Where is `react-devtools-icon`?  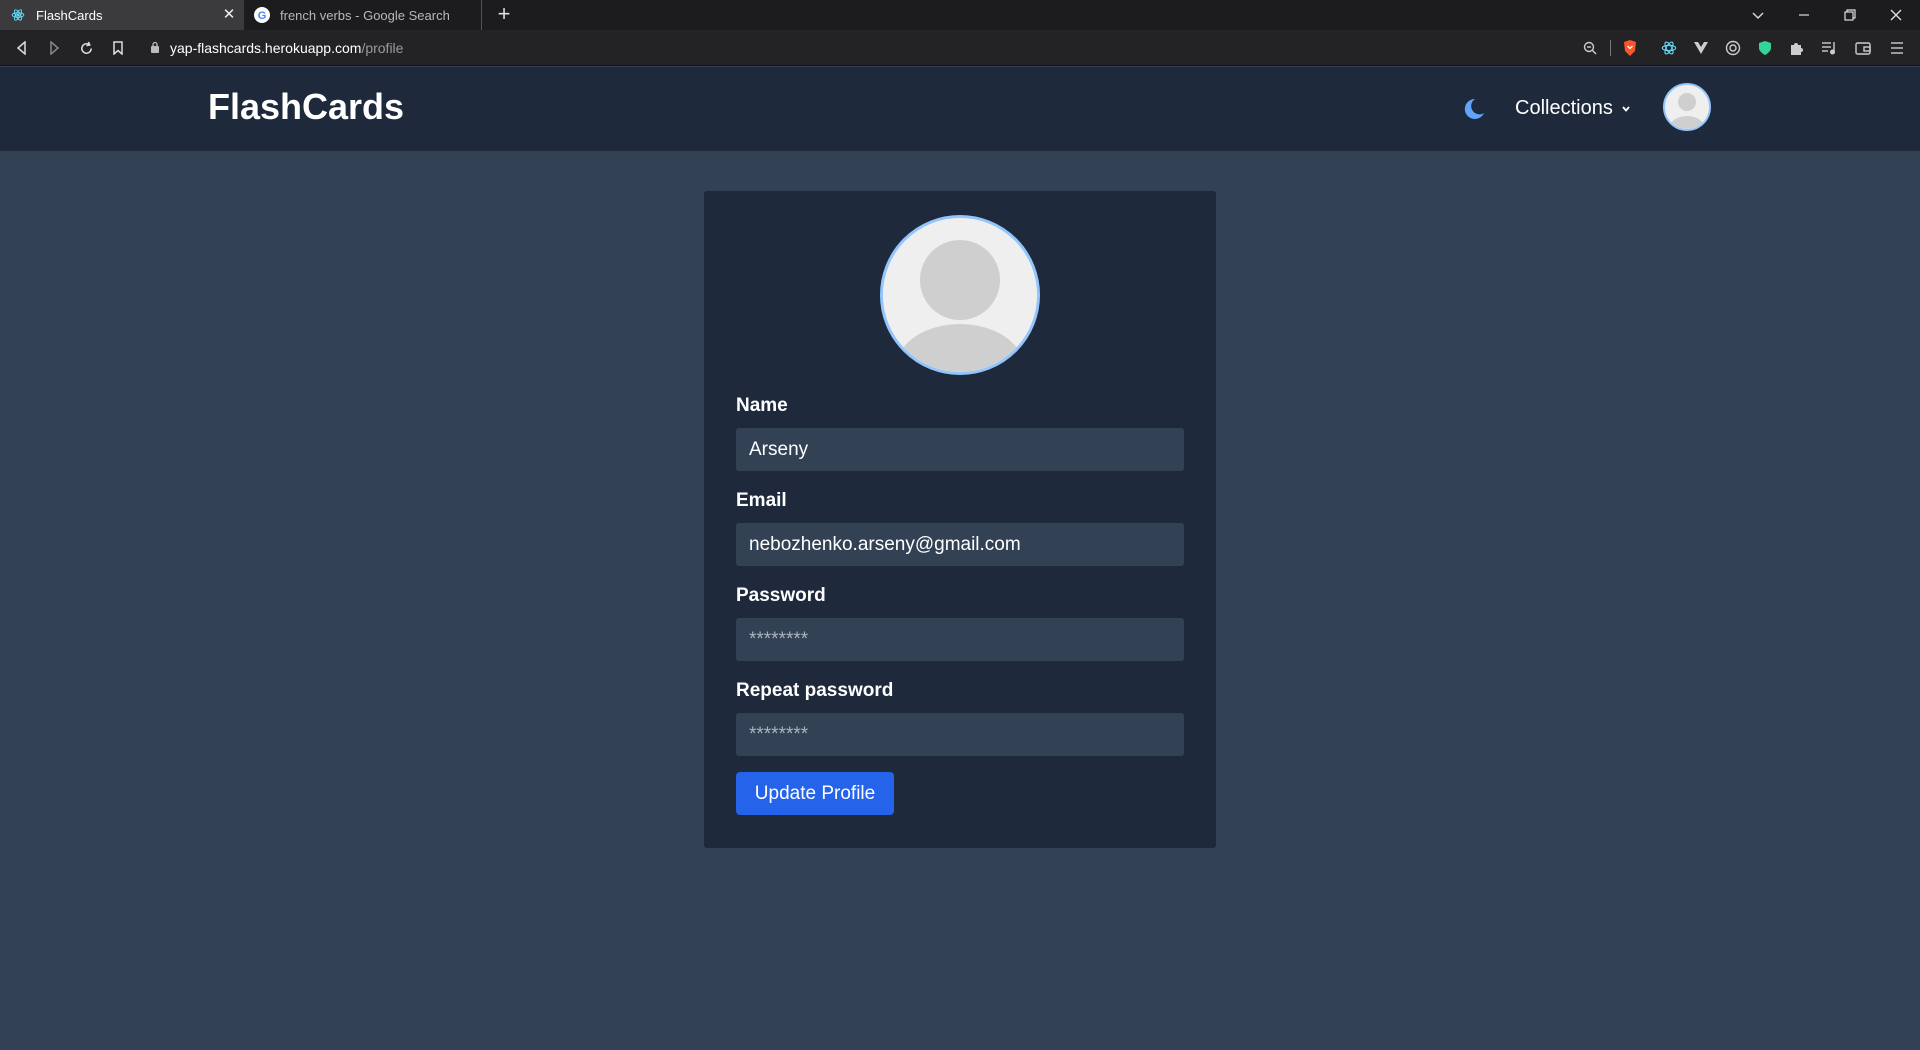
react-devtools-icon is located at coordinates (1669, 48).